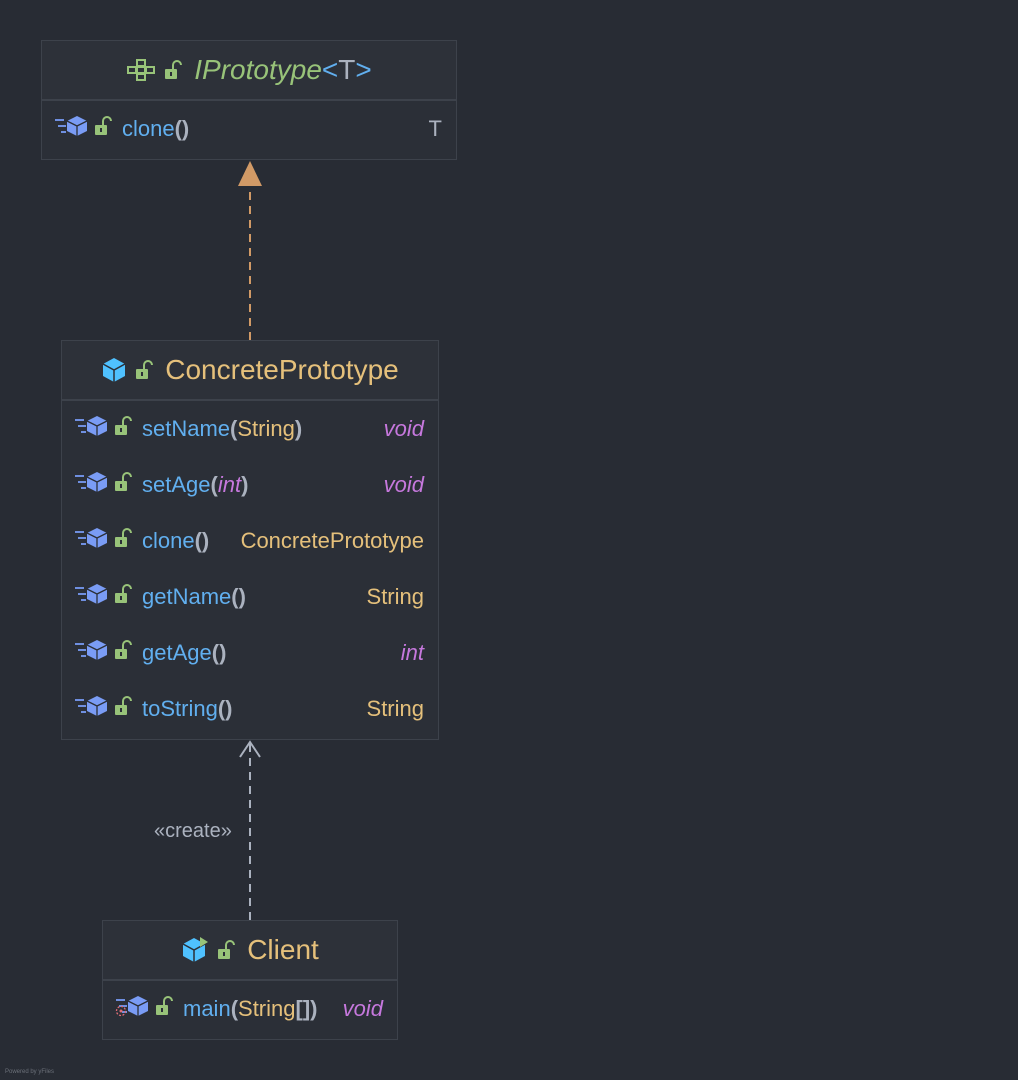 The image size is (1018, 1080). I want to click on node-title: Client, so click(283, 949).